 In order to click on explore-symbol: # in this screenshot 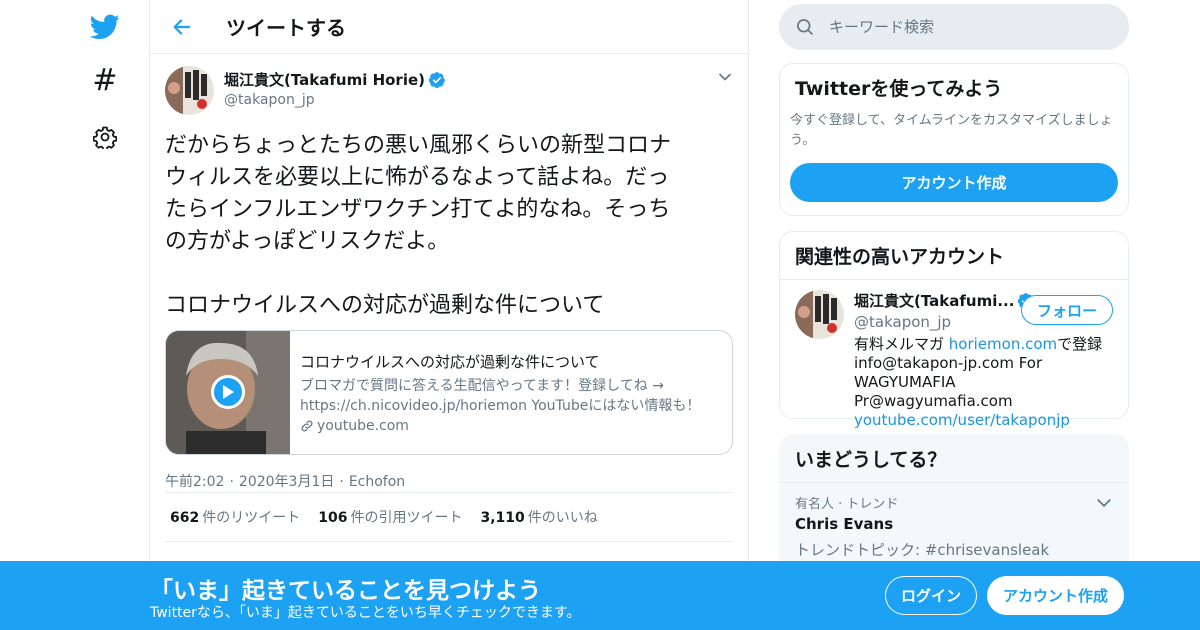, I will do `click(105, 80)`.